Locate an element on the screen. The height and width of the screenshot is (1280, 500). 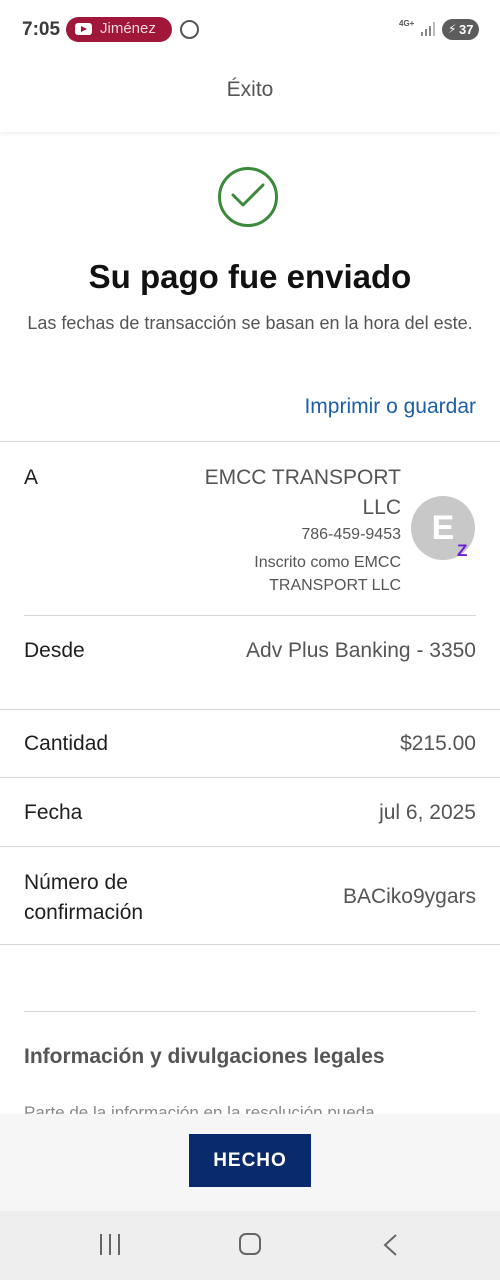
youtube-notification-pill: Jiménez is located at coordinates (119, 29).